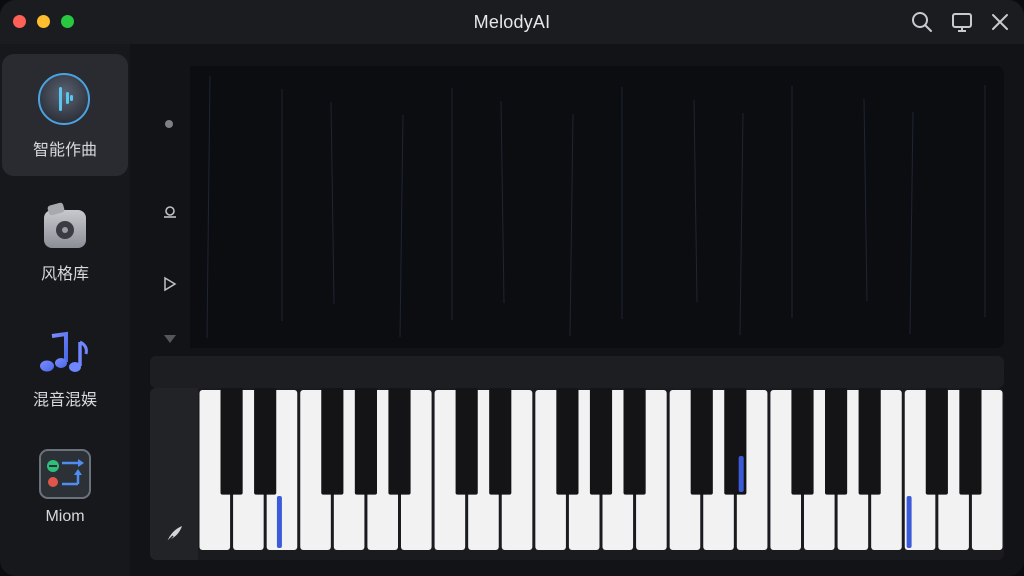 The height and width of the screenshot is (576, 1024). I want to click on dot-icon, so click(169, 122).